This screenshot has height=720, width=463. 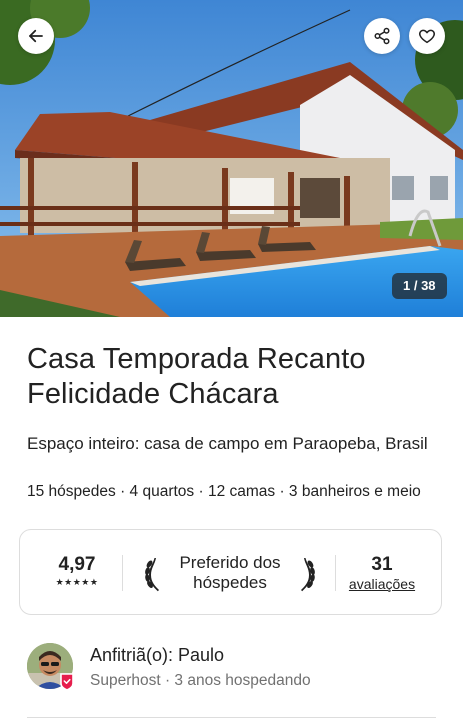 What do you see at coordinates (231, 717) in the screenshot?
I see `section-divider` at bounding box center [231, 717].